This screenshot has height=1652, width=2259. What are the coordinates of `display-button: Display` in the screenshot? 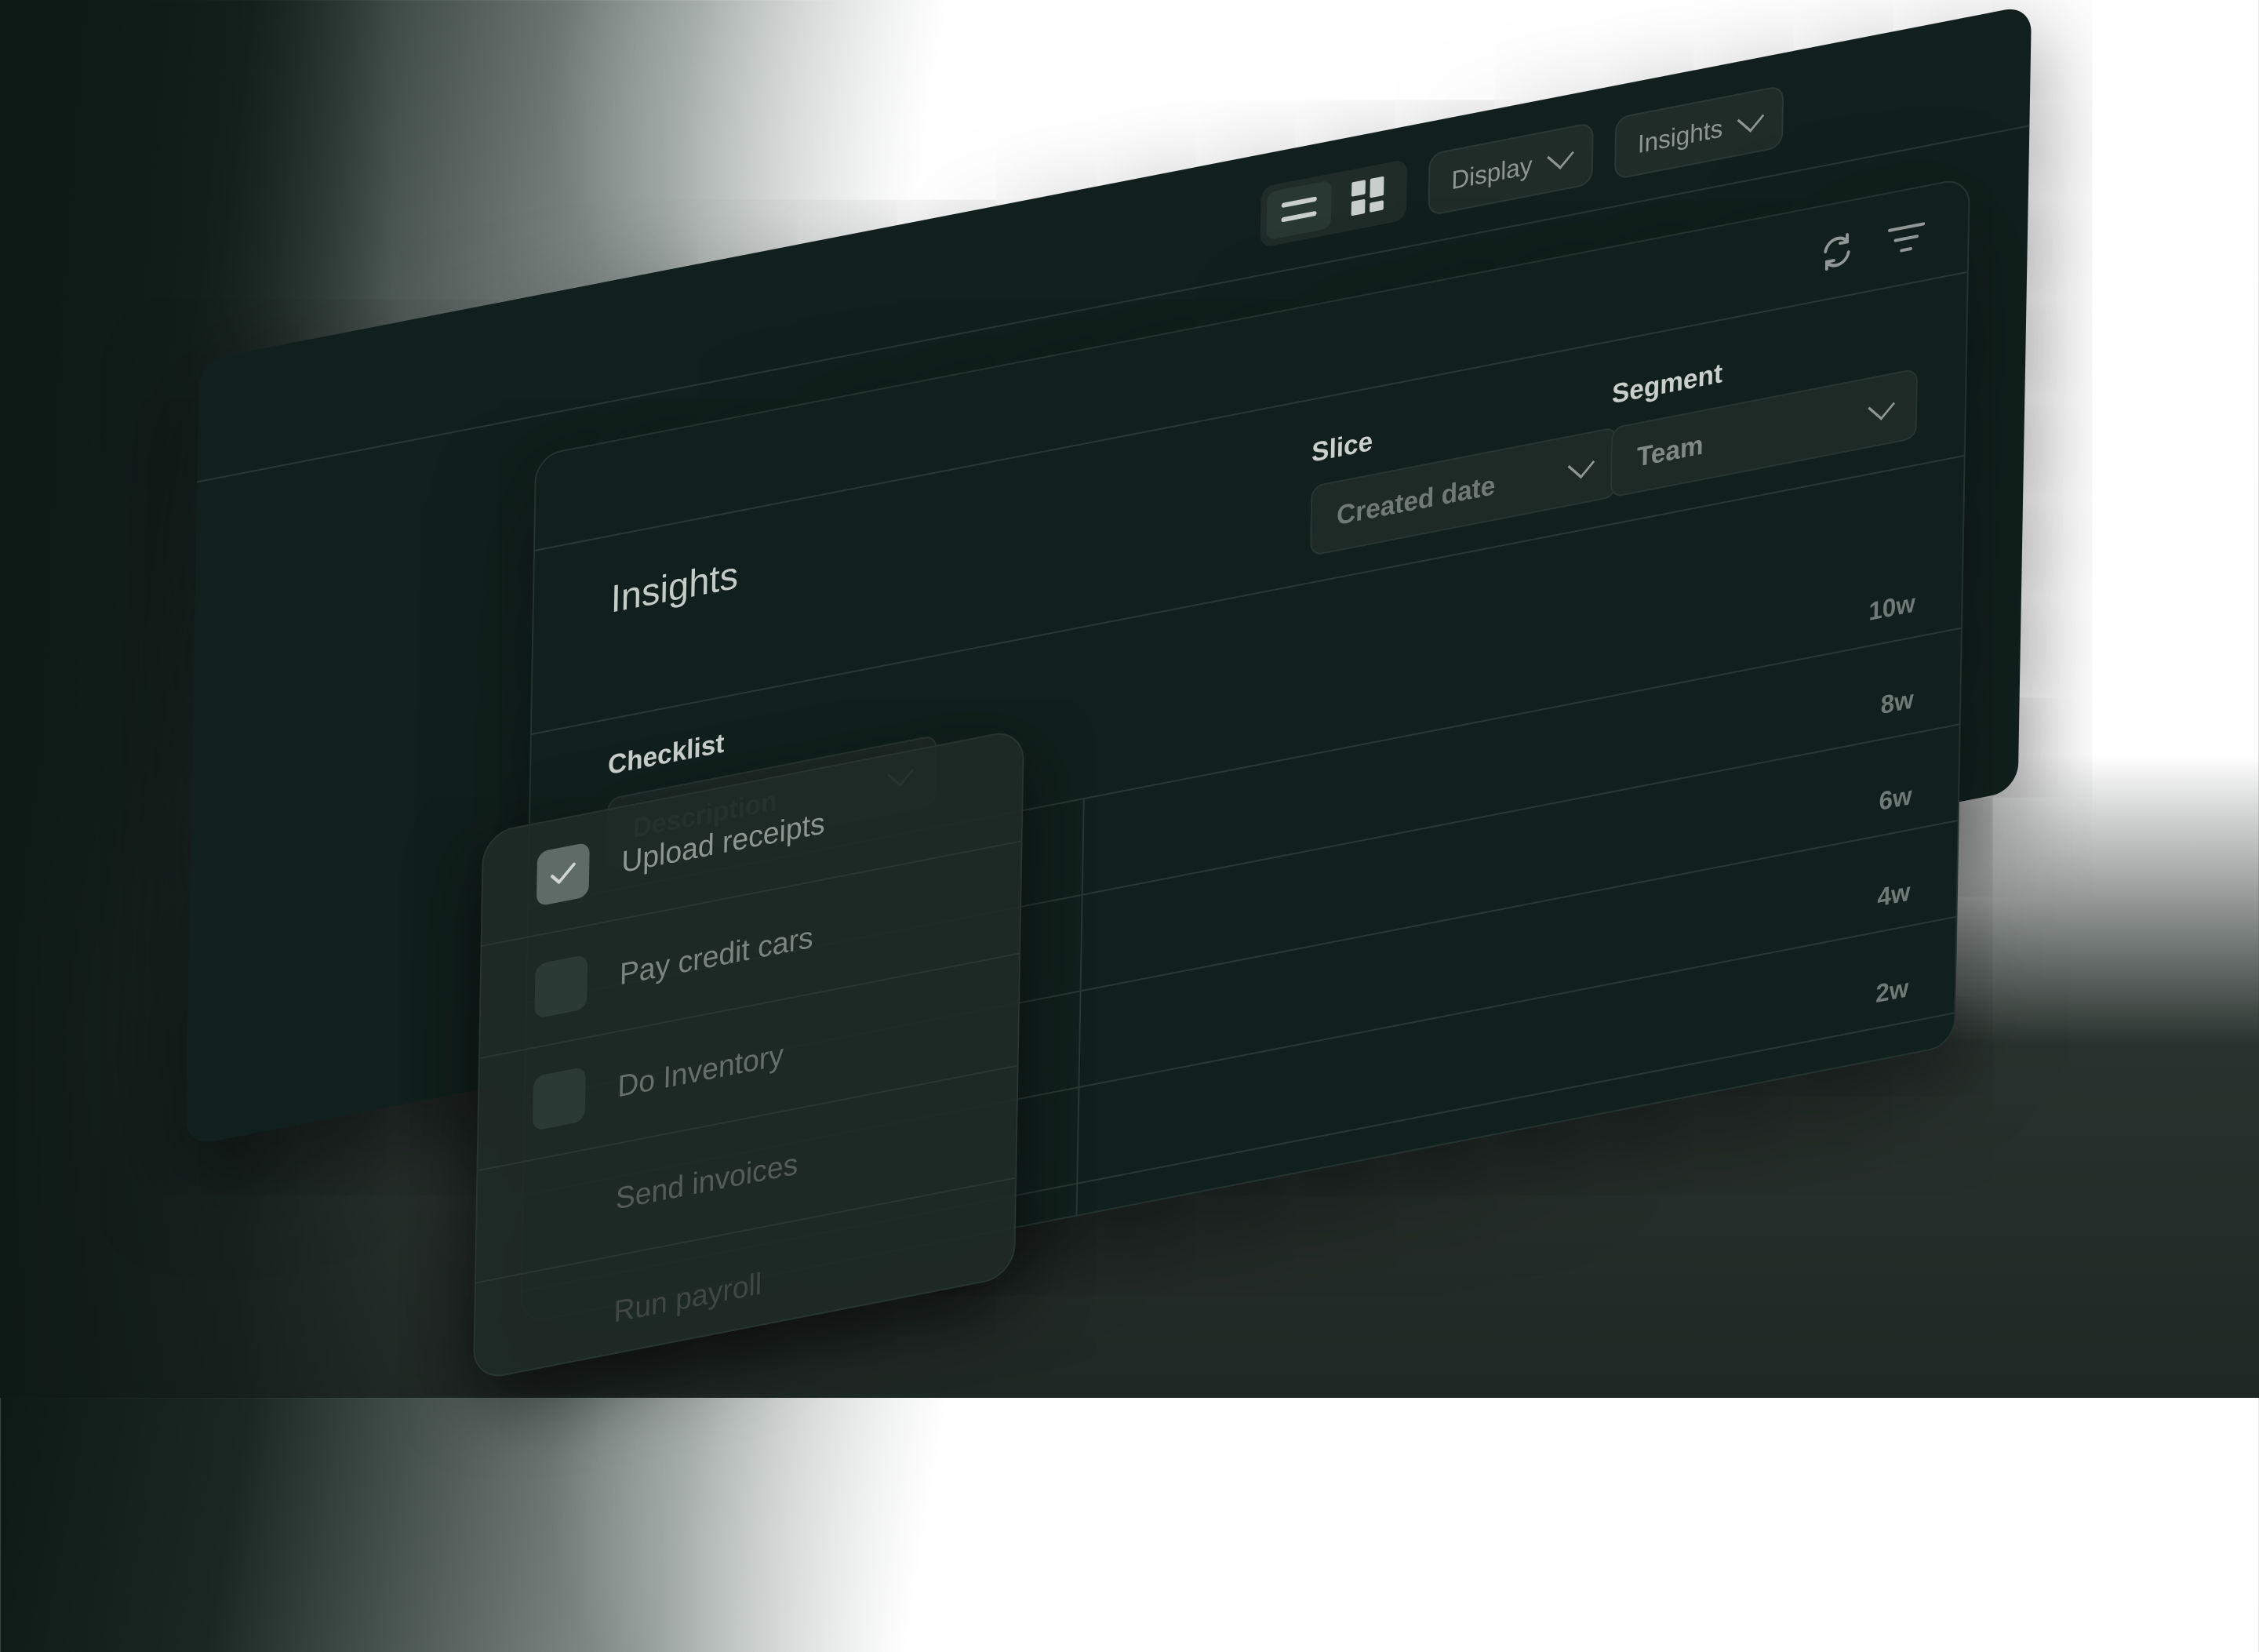 It's located at (1511, 170).